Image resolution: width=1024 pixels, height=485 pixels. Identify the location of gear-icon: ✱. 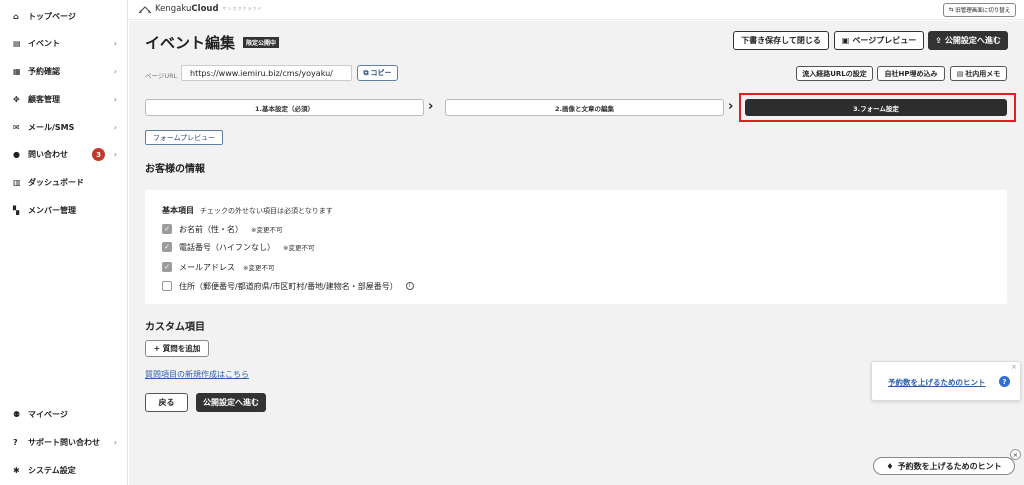
(16, 470).